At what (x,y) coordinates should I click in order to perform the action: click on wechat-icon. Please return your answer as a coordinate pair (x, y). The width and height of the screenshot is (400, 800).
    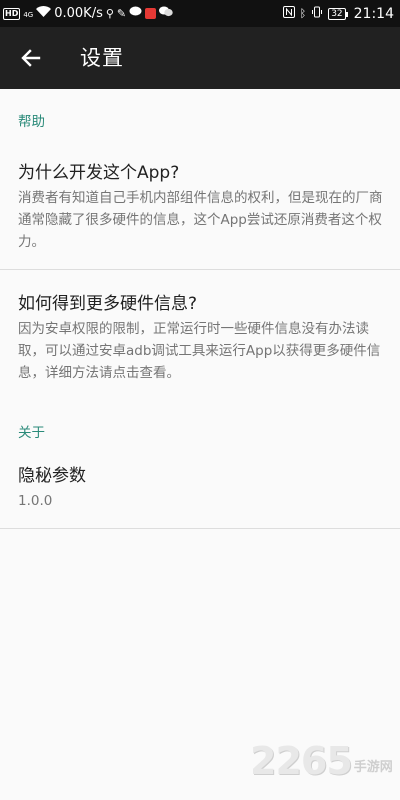
    Looking at the image, I should click on (166, 13).